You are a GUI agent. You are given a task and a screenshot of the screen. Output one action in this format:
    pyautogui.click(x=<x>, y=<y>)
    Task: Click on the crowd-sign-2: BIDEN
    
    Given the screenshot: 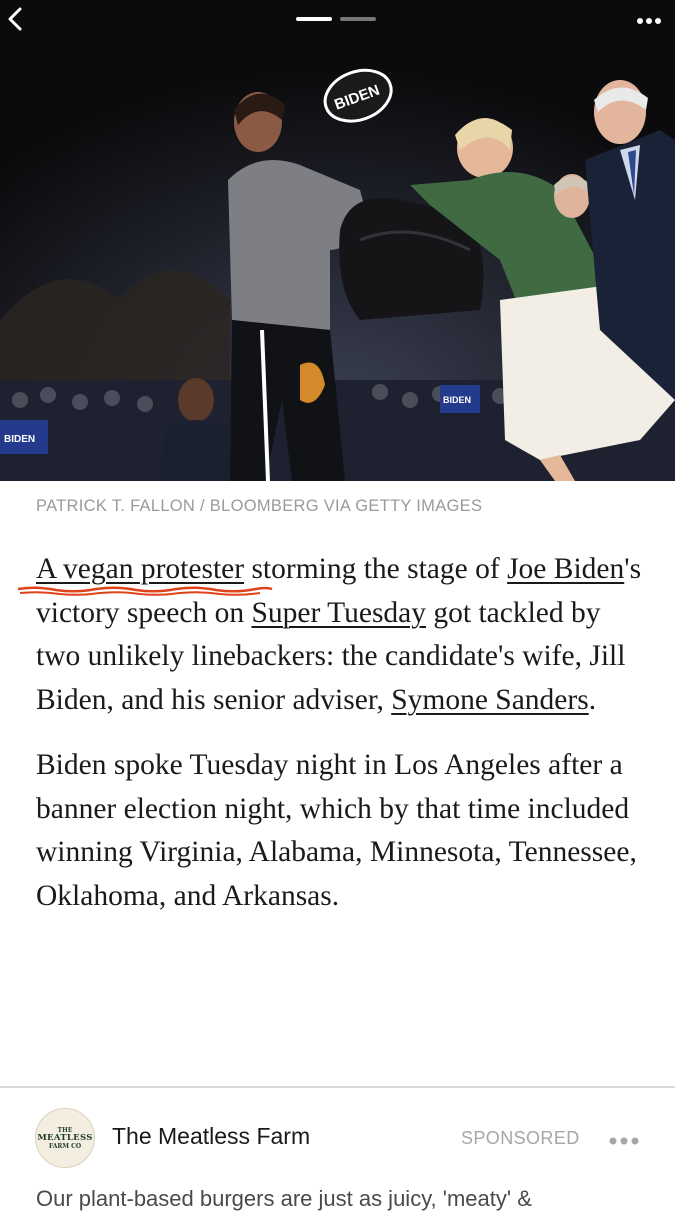 What is the action you would take?
    pyautogui.click(x=457, y=400)
    